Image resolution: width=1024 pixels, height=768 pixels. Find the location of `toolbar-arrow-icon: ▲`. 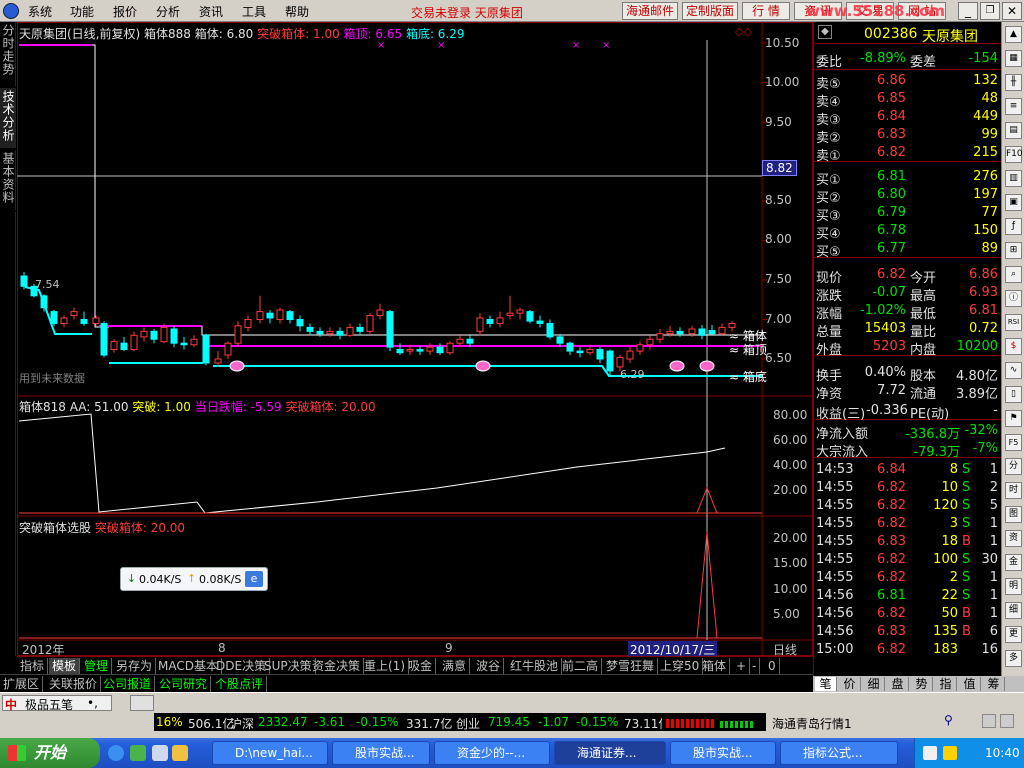

toolbar-arrow-icon: ▲ is located at coordinates (1013, 34).